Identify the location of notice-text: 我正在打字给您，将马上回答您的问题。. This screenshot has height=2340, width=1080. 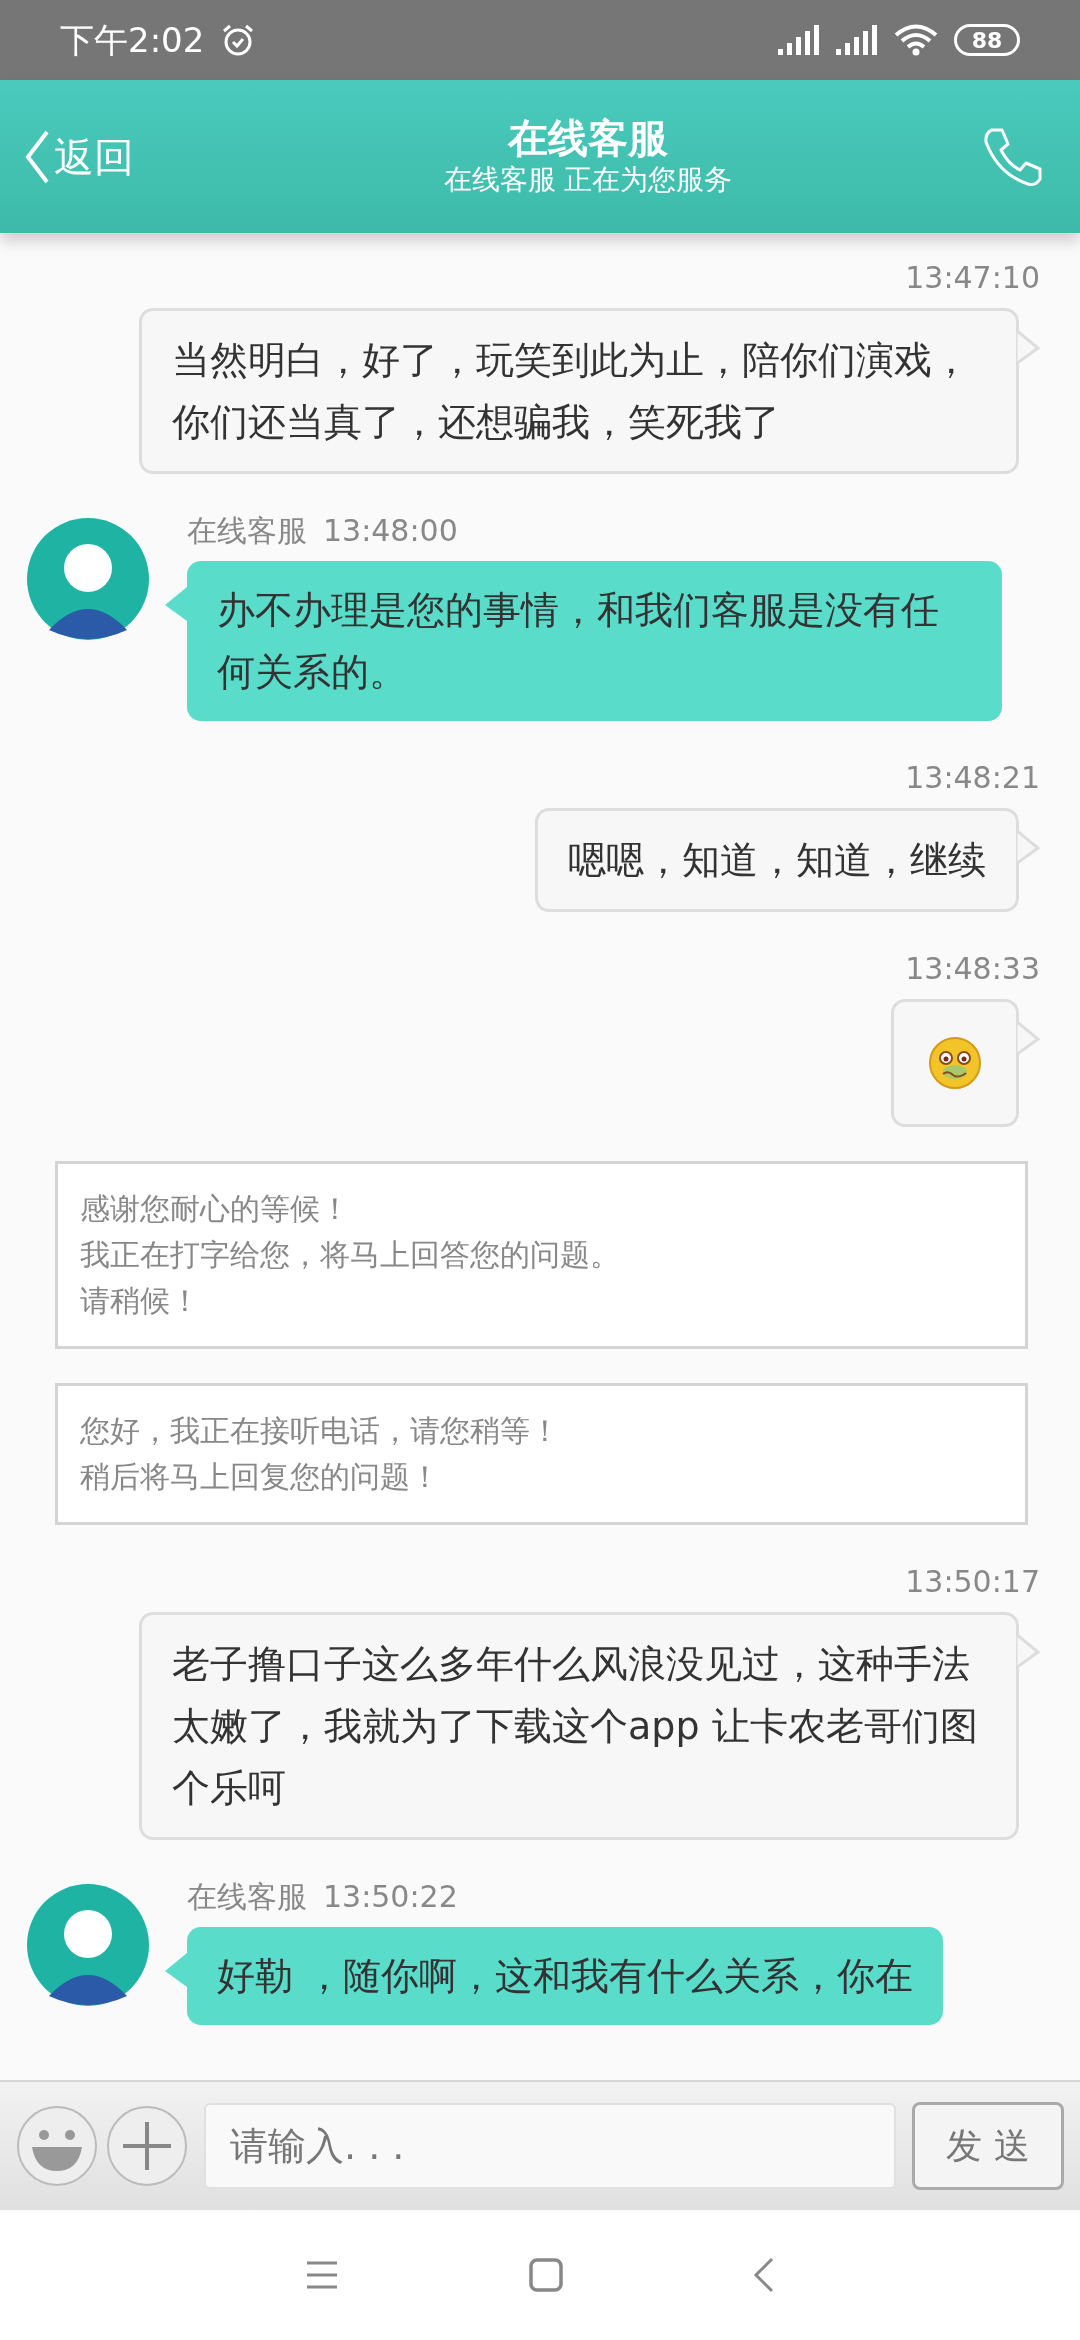
(350, 1255).